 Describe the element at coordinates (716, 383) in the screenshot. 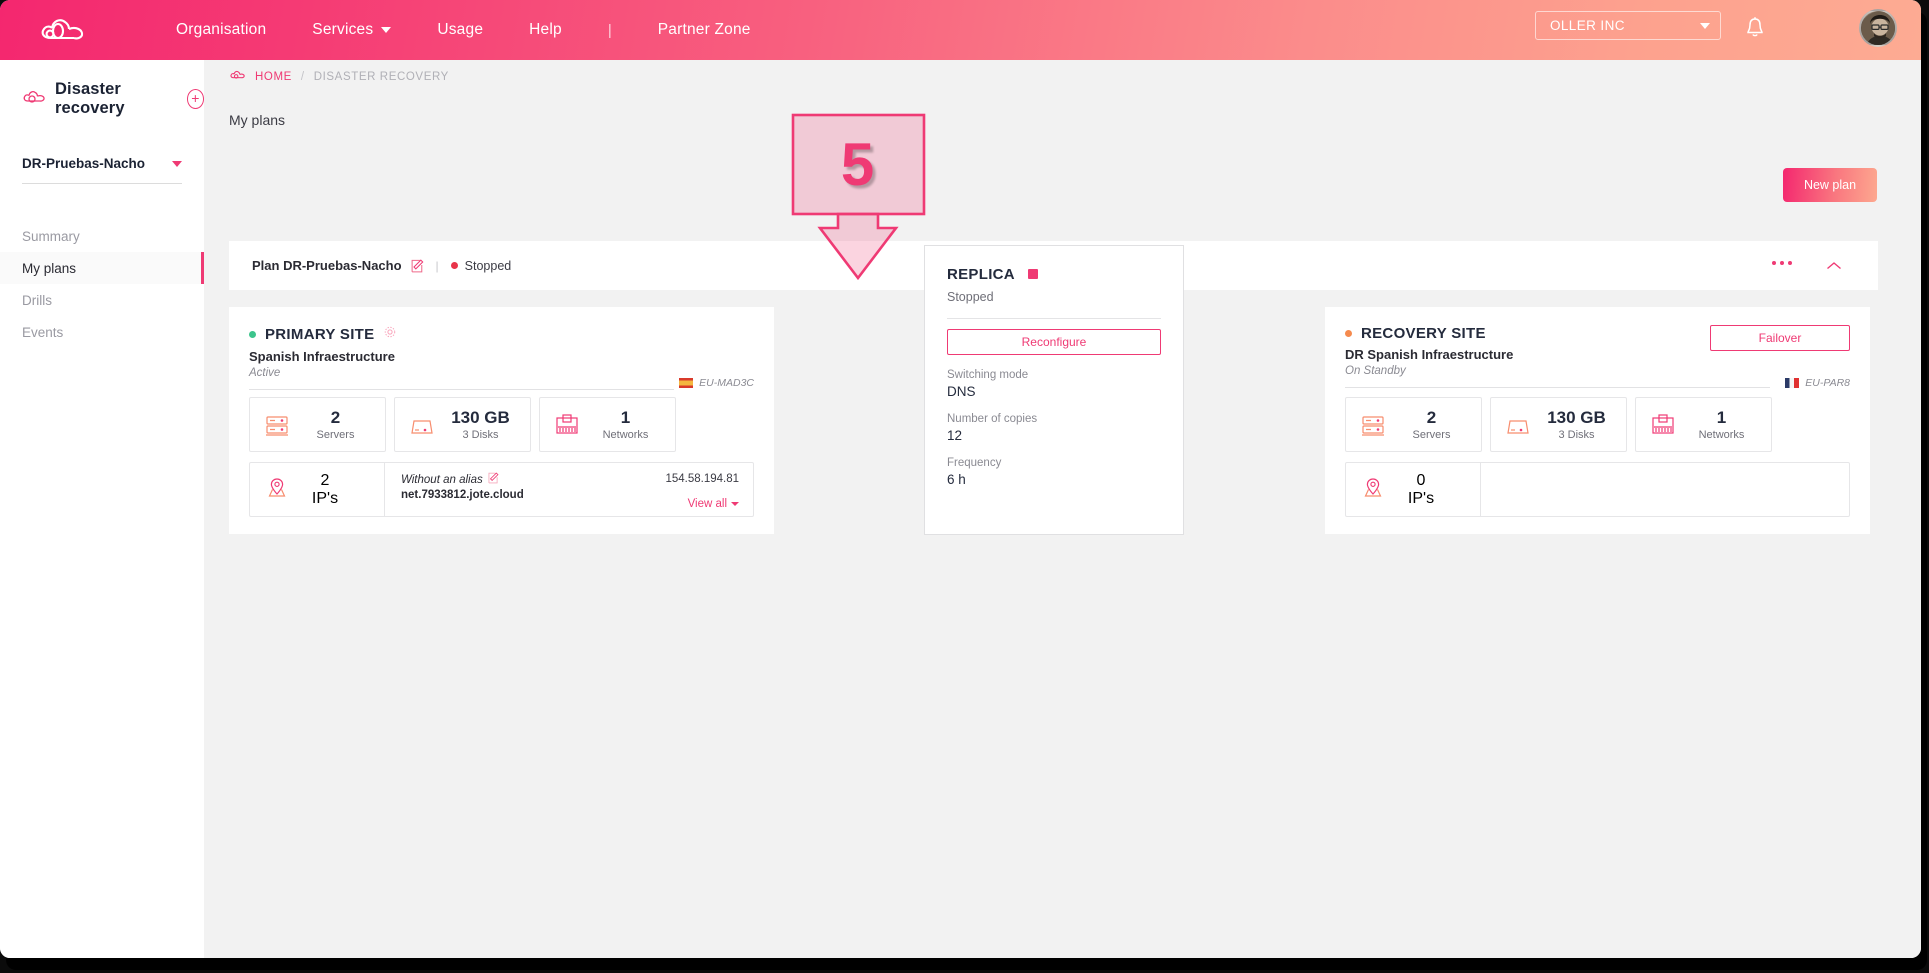

I see `primary-site-region: EU-MAD3C` at that location.